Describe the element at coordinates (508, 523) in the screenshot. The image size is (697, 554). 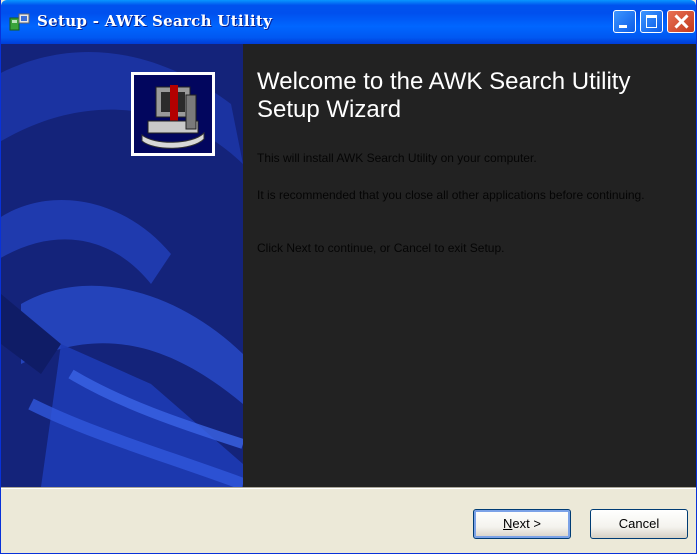
I see `next-mnemonic: N` at that location.